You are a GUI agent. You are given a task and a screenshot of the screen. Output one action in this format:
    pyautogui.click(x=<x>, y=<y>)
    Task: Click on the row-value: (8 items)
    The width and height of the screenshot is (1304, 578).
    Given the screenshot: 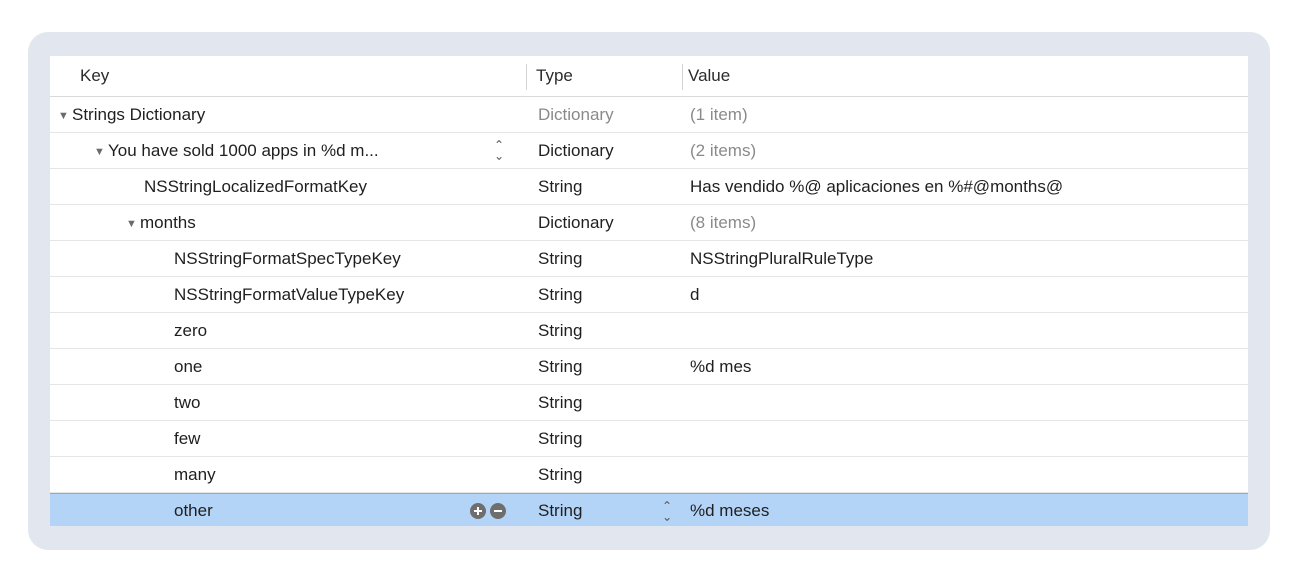 What is the action you would take?
    pyautogui.click(x=723, y=222)
    